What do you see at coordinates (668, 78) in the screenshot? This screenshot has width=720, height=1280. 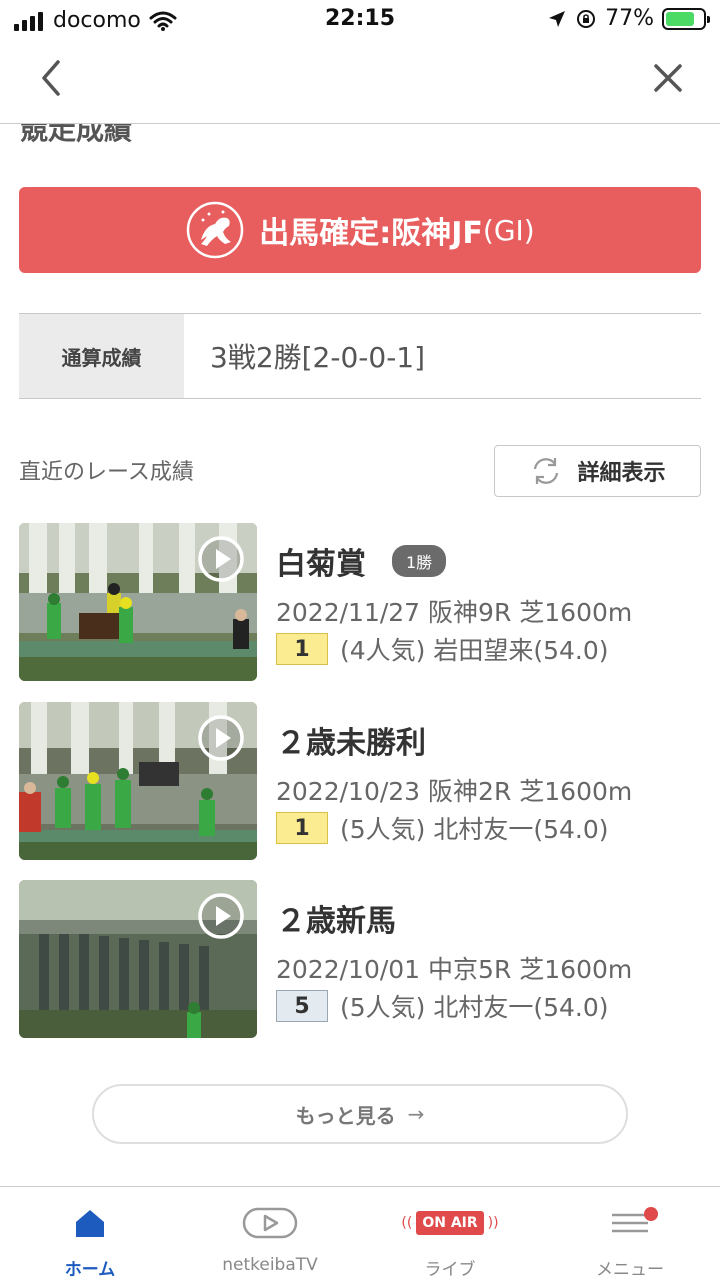 I see `close-icon` at bounding box center [668, 78].